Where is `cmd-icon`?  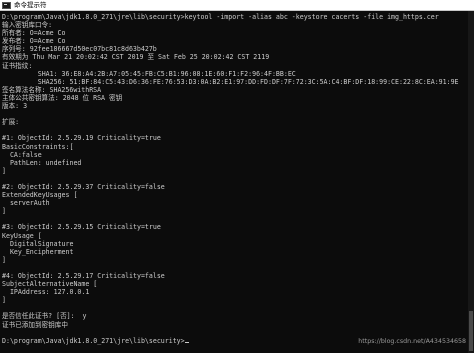
cmd-icon is located at coordinates (6, 5).